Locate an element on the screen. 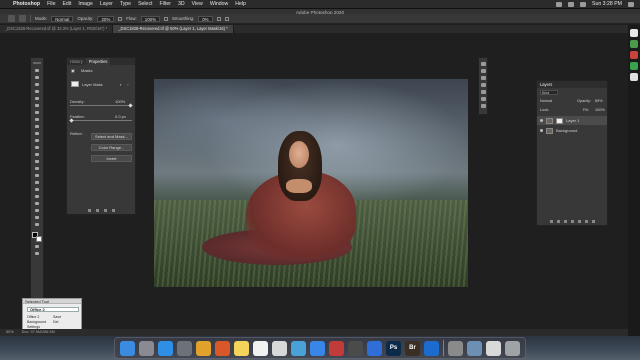  marquee-tool-icon is located at coordinates (37, 77).